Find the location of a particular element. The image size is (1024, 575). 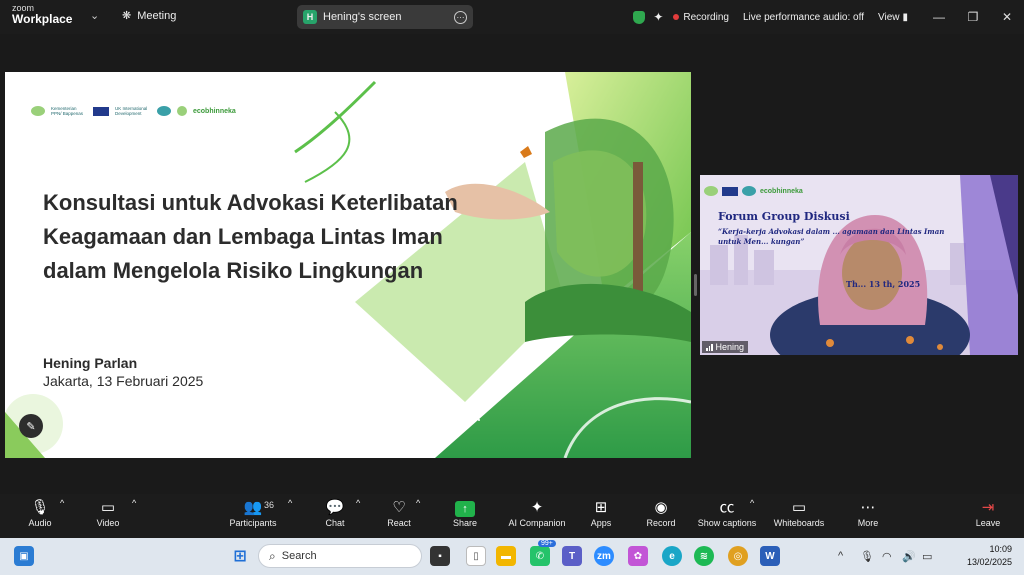

taskbar-search: ⌕ Search is located at coordinates (340, 556).